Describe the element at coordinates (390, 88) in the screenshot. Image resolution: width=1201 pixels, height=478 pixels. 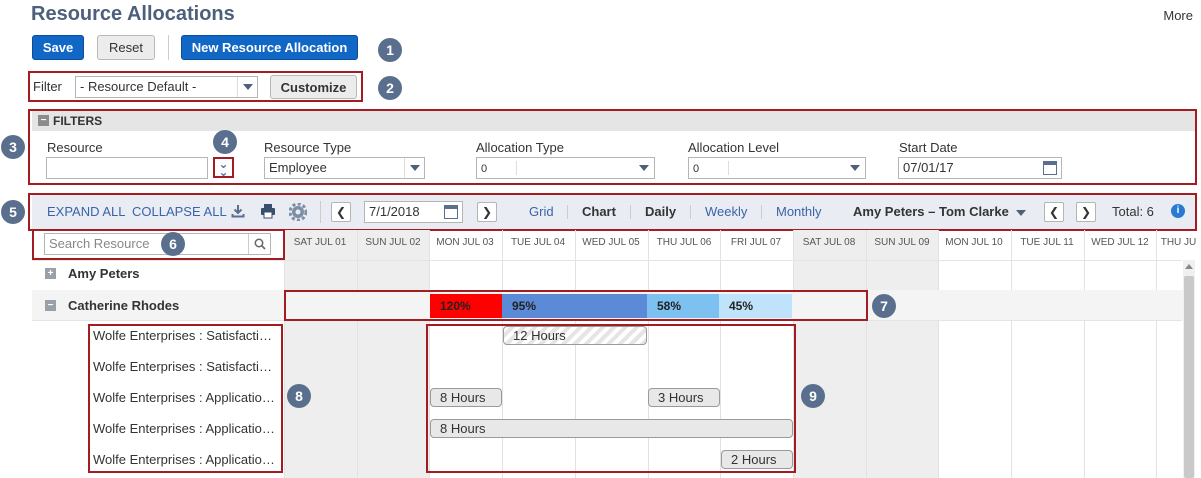
I see `callout-badge: 2` at that location.